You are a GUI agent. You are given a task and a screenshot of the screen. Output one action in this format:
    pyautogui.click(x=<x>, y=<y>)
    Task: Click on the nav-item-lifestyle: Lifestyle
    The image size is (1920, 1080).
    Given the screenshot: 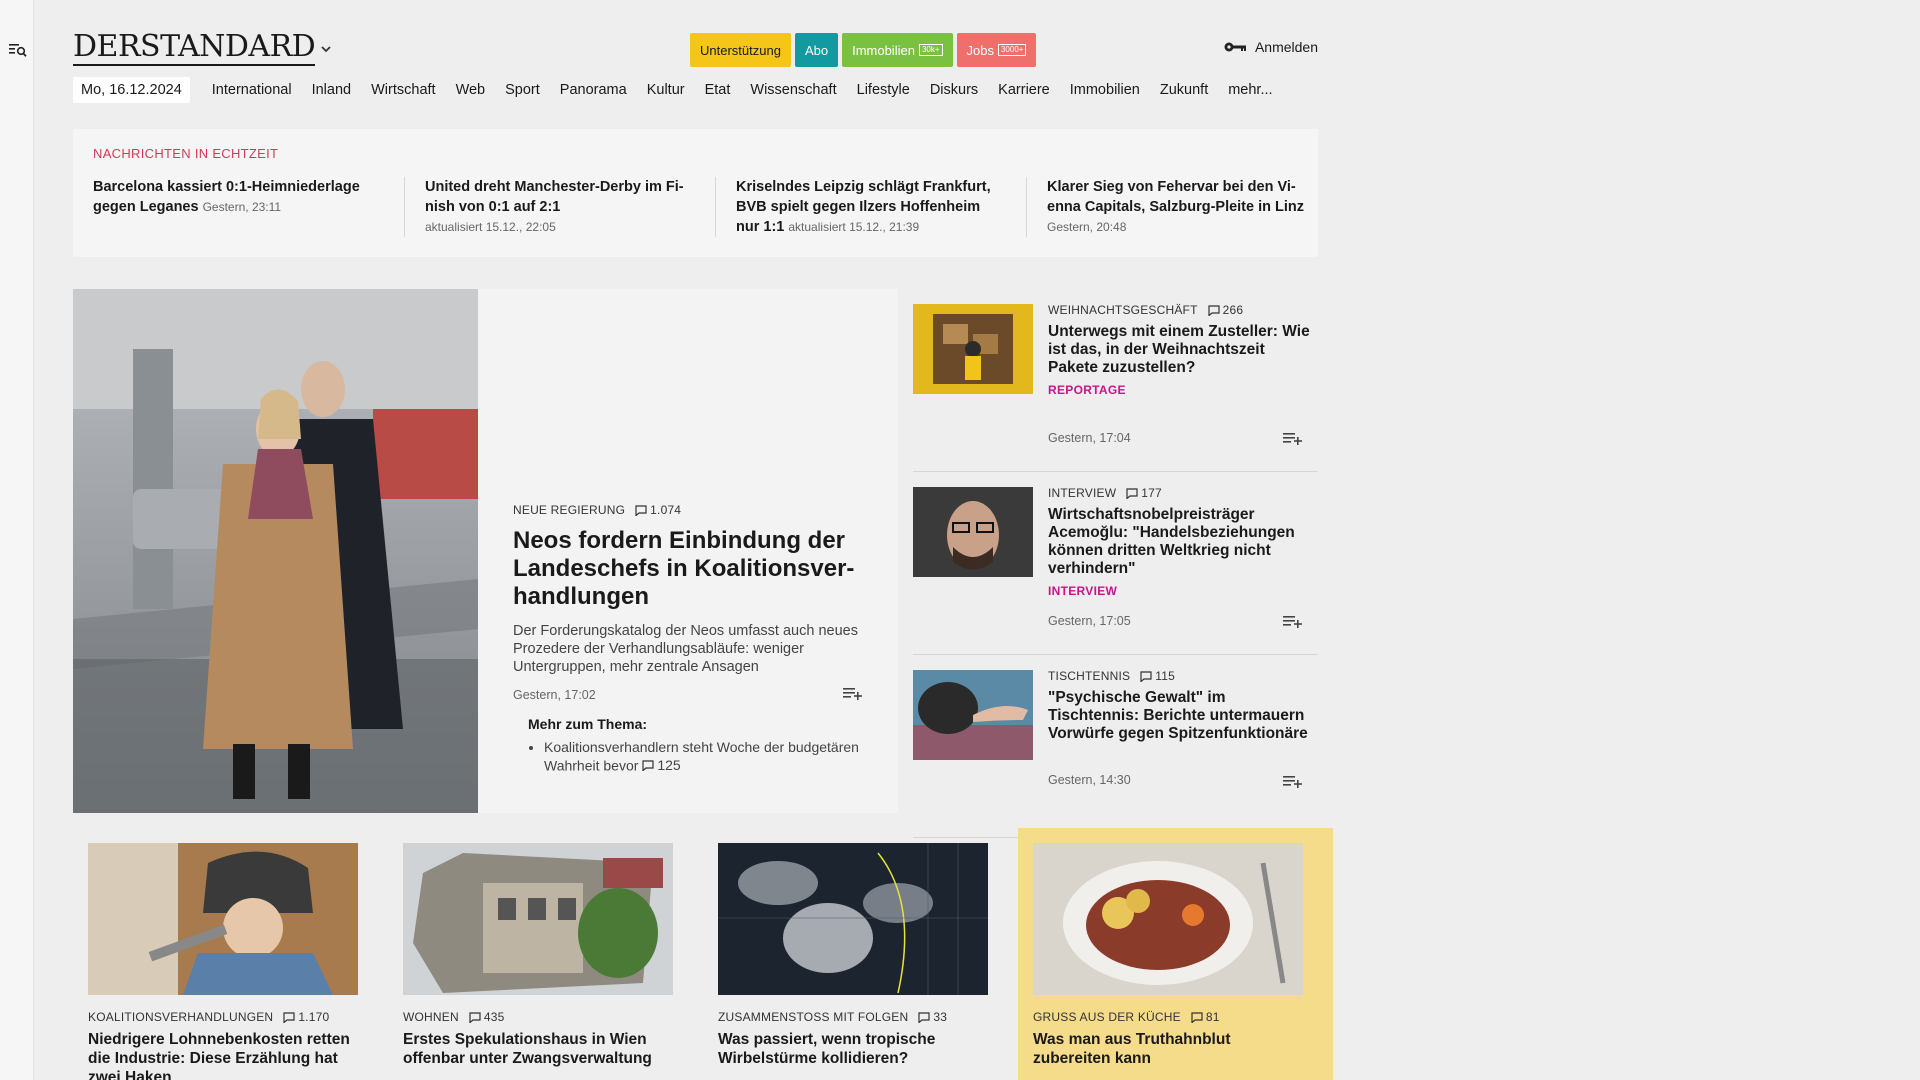 What is the action you would take?
    pyautogui.click(x=883, y=90)
    